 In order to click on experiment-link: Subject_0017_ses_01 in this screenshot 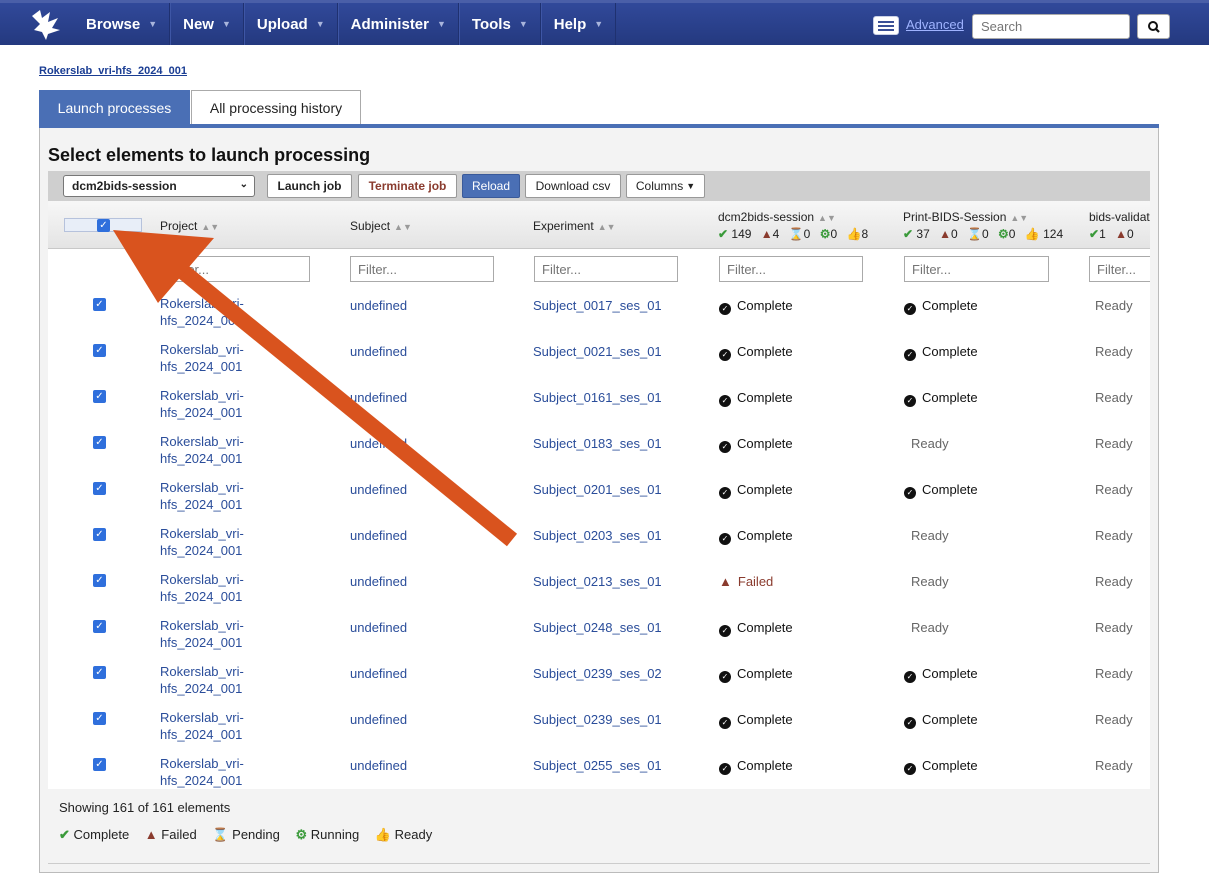, I will do `click(597, 305)`.